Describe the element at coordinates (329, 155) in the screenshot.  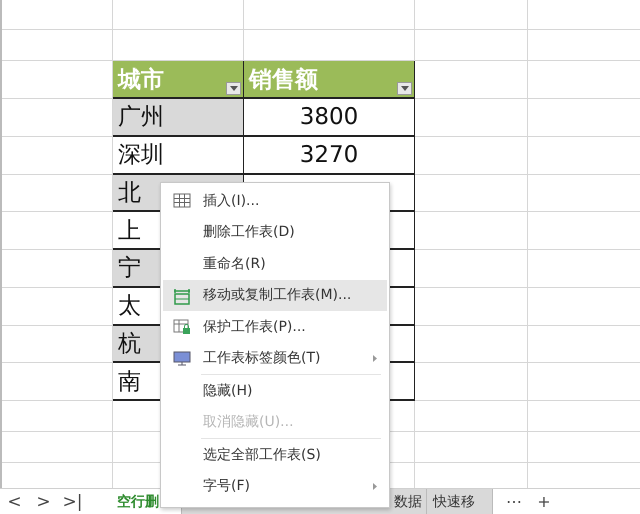
I see `sales-cell: 3270` at that location.